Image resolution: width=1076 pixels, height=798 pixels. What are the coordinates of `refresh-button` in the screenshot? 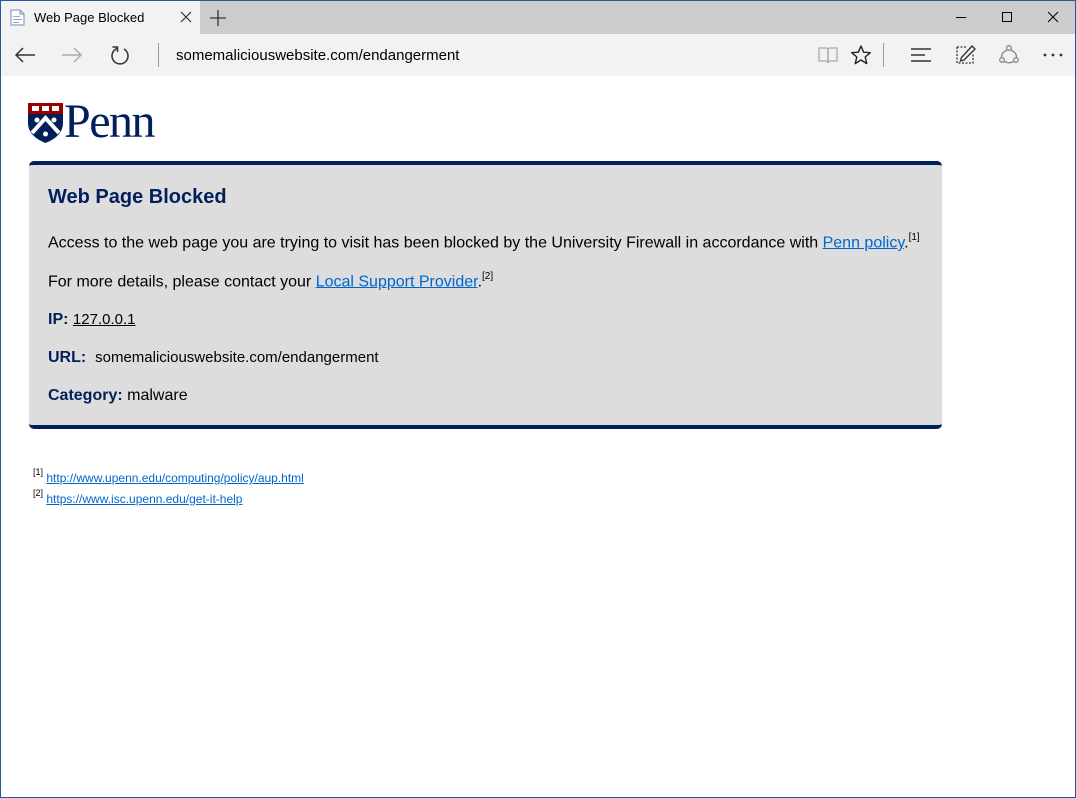 It's located at (120, 55).